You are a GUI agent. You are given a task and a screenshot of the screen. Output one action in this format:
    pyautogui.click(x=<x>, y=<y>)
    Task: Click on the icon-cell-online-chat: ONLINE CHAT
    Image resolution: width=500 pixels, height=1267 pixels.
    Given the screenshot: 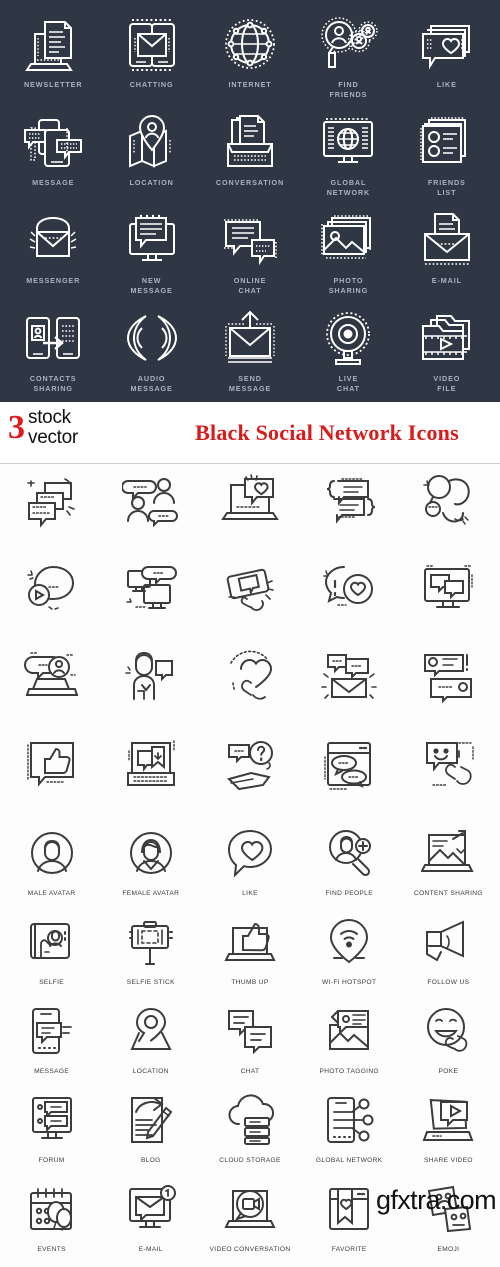 What is the action you would take?
    pyautogui.click(x=250, y=259)
    